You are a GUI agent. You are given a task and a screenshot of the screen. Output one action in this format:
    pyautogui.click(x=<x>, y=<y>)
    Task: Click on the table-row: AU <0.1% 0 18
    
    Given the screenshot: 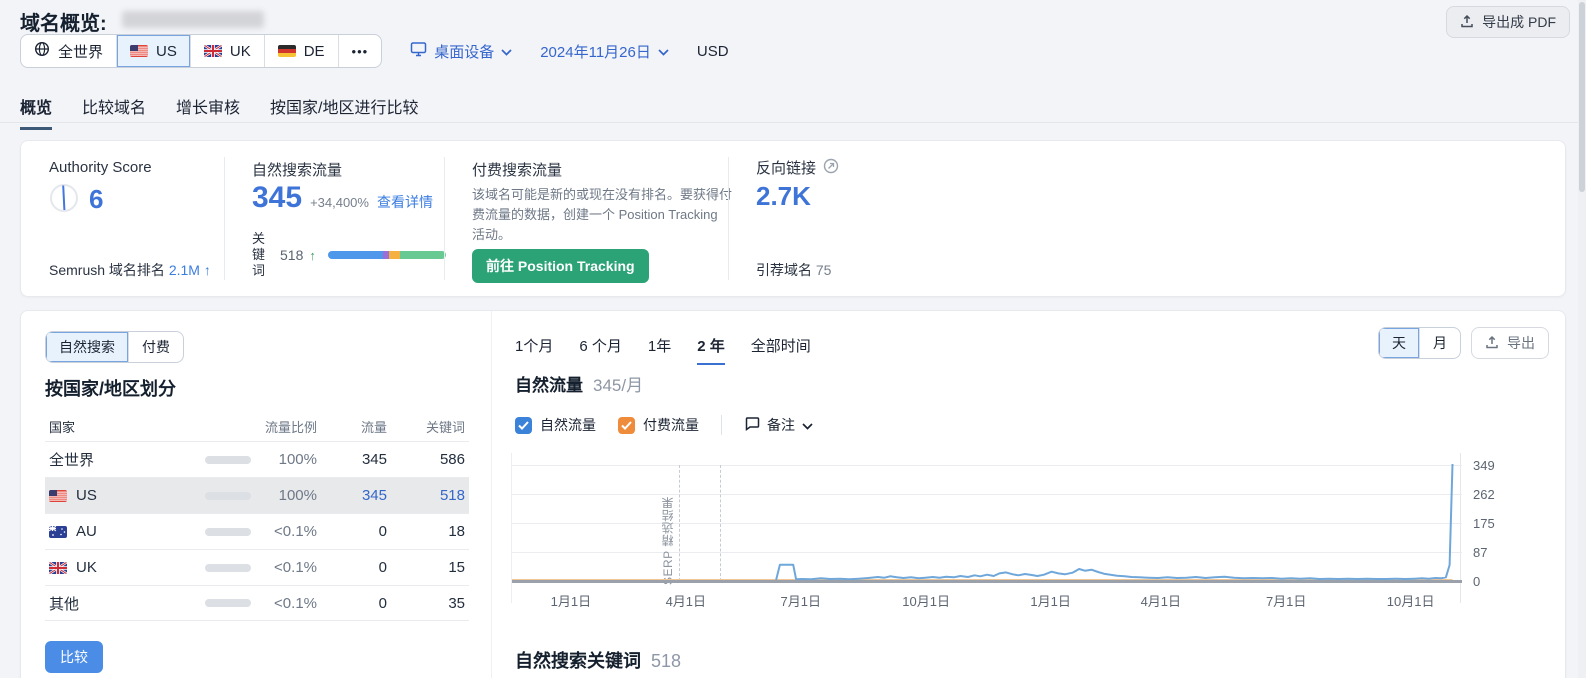 What is the action you would take?
    pyautogui.click(x=257, y=531)
    